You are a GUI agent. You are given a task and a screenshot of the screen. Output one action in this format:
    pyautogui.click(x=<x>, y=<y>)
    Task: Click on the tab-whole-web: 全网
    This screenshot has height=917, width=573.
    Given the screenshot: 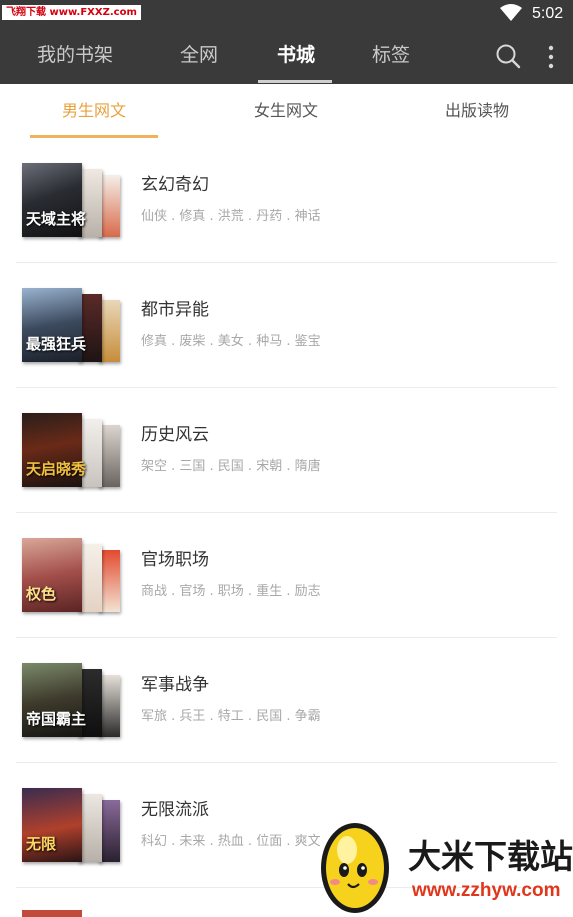 What is the action you would take?
    pyautogui.click(x=199, y=55)
    